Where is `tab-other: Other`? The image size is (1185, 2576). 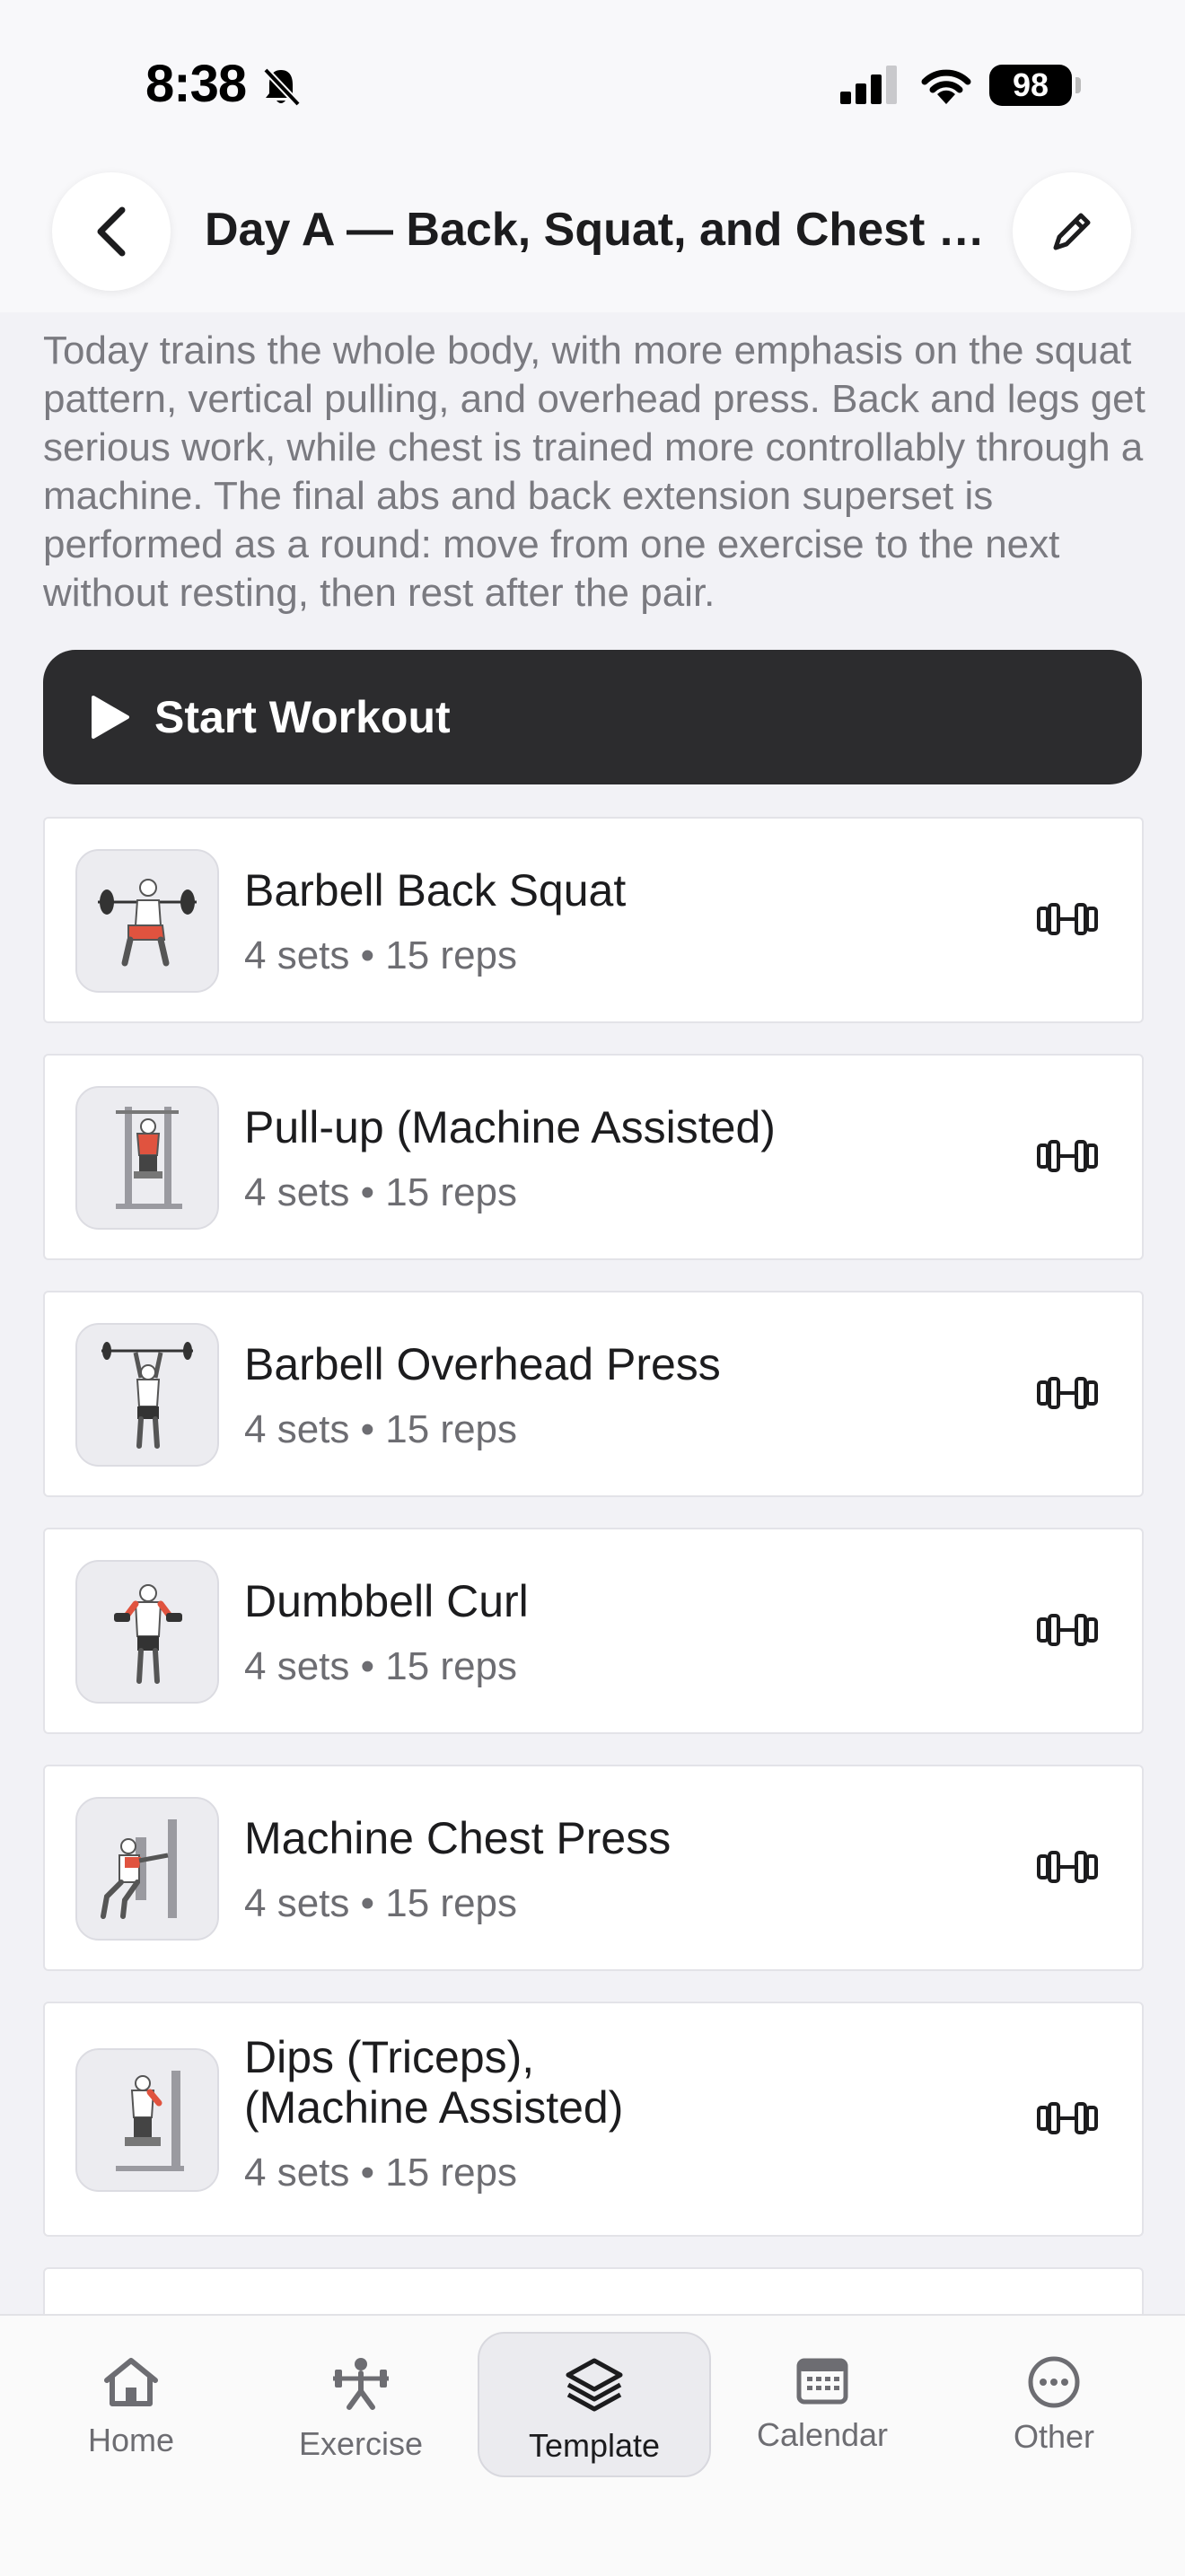 tab-other: Other is located at coordinates (1054, 2403).